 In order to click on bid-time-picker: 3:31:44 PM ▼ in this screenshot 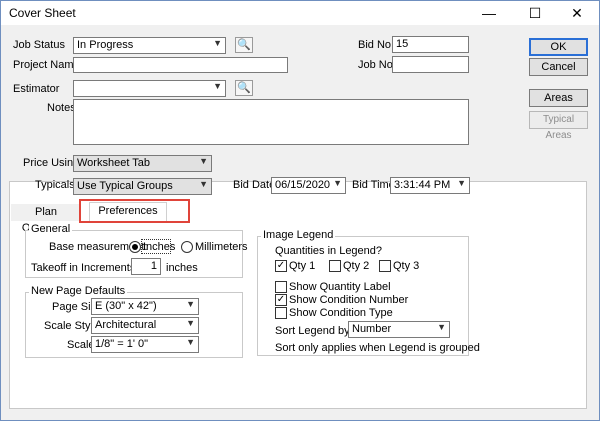, I will do `click(430, 185)`.